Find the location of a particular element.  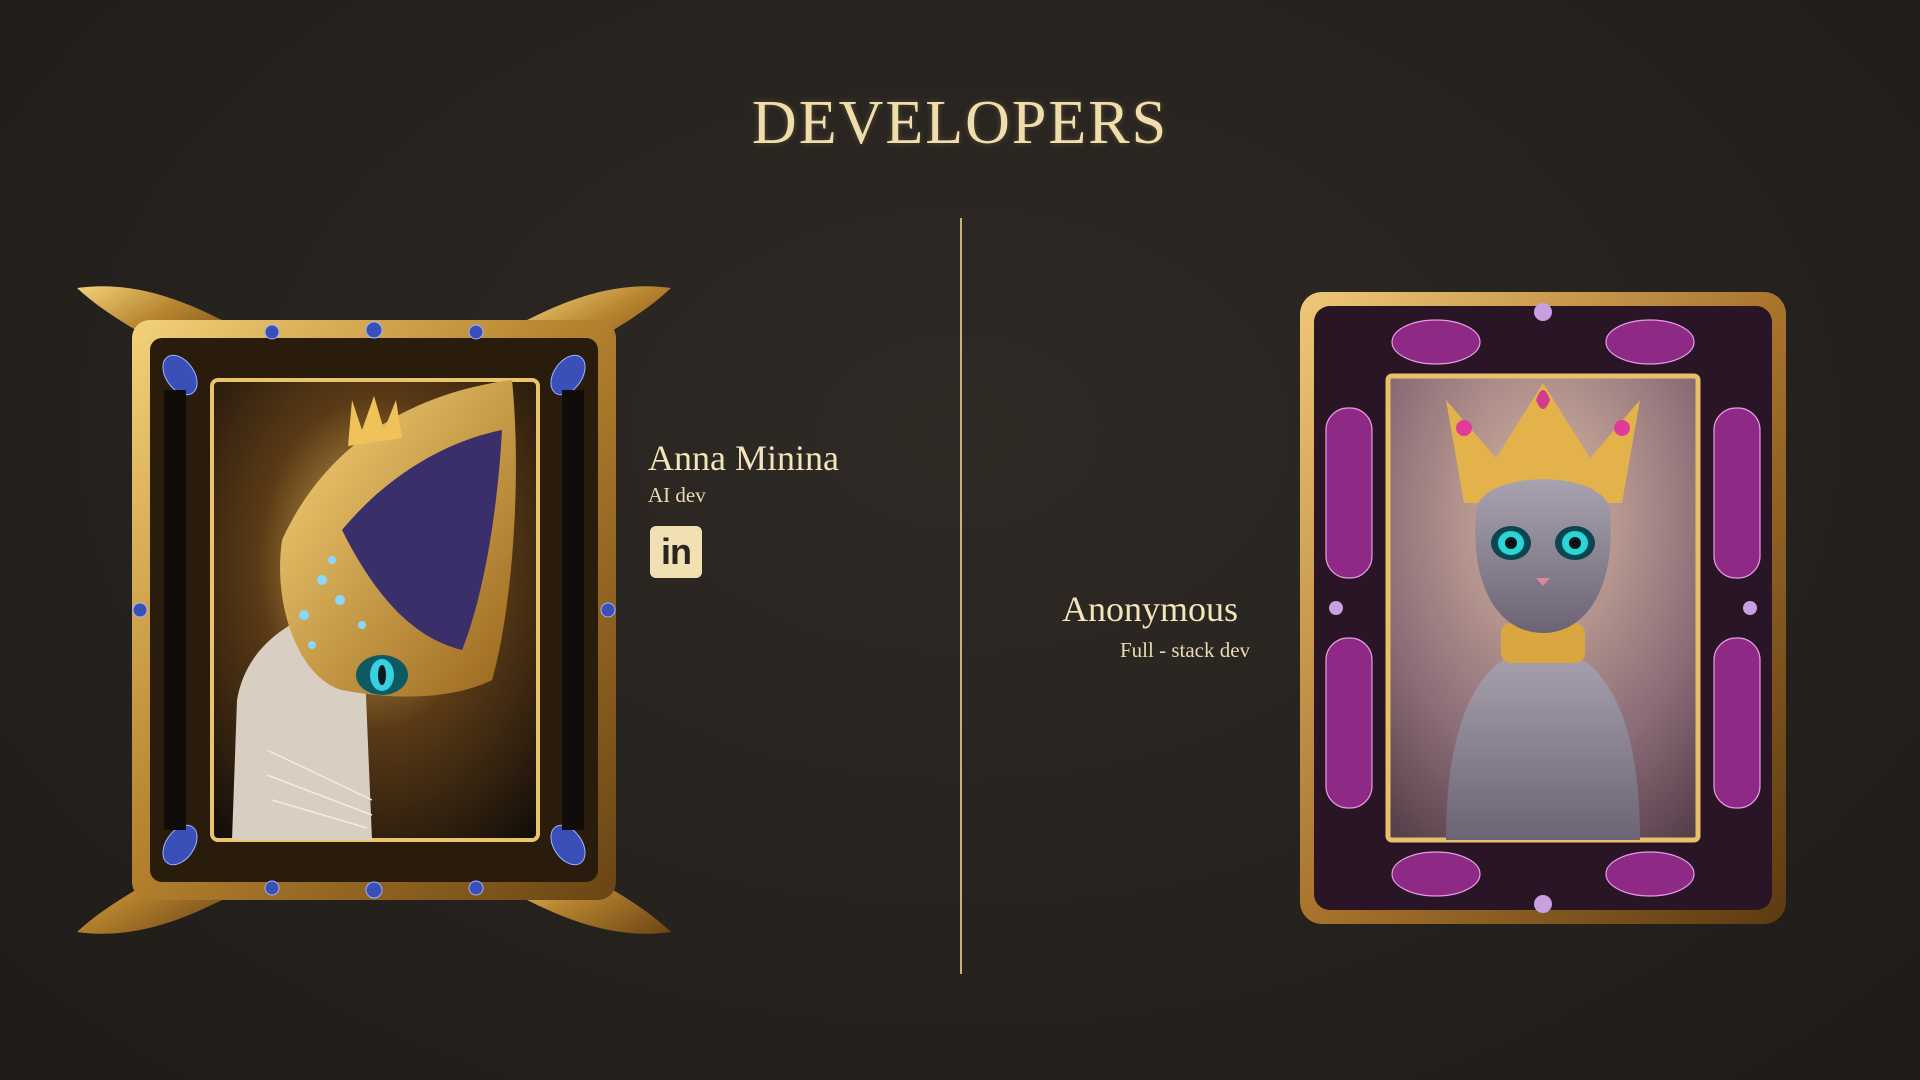

linkedin-icon-glyph: in is located at coordinates (676, 551).